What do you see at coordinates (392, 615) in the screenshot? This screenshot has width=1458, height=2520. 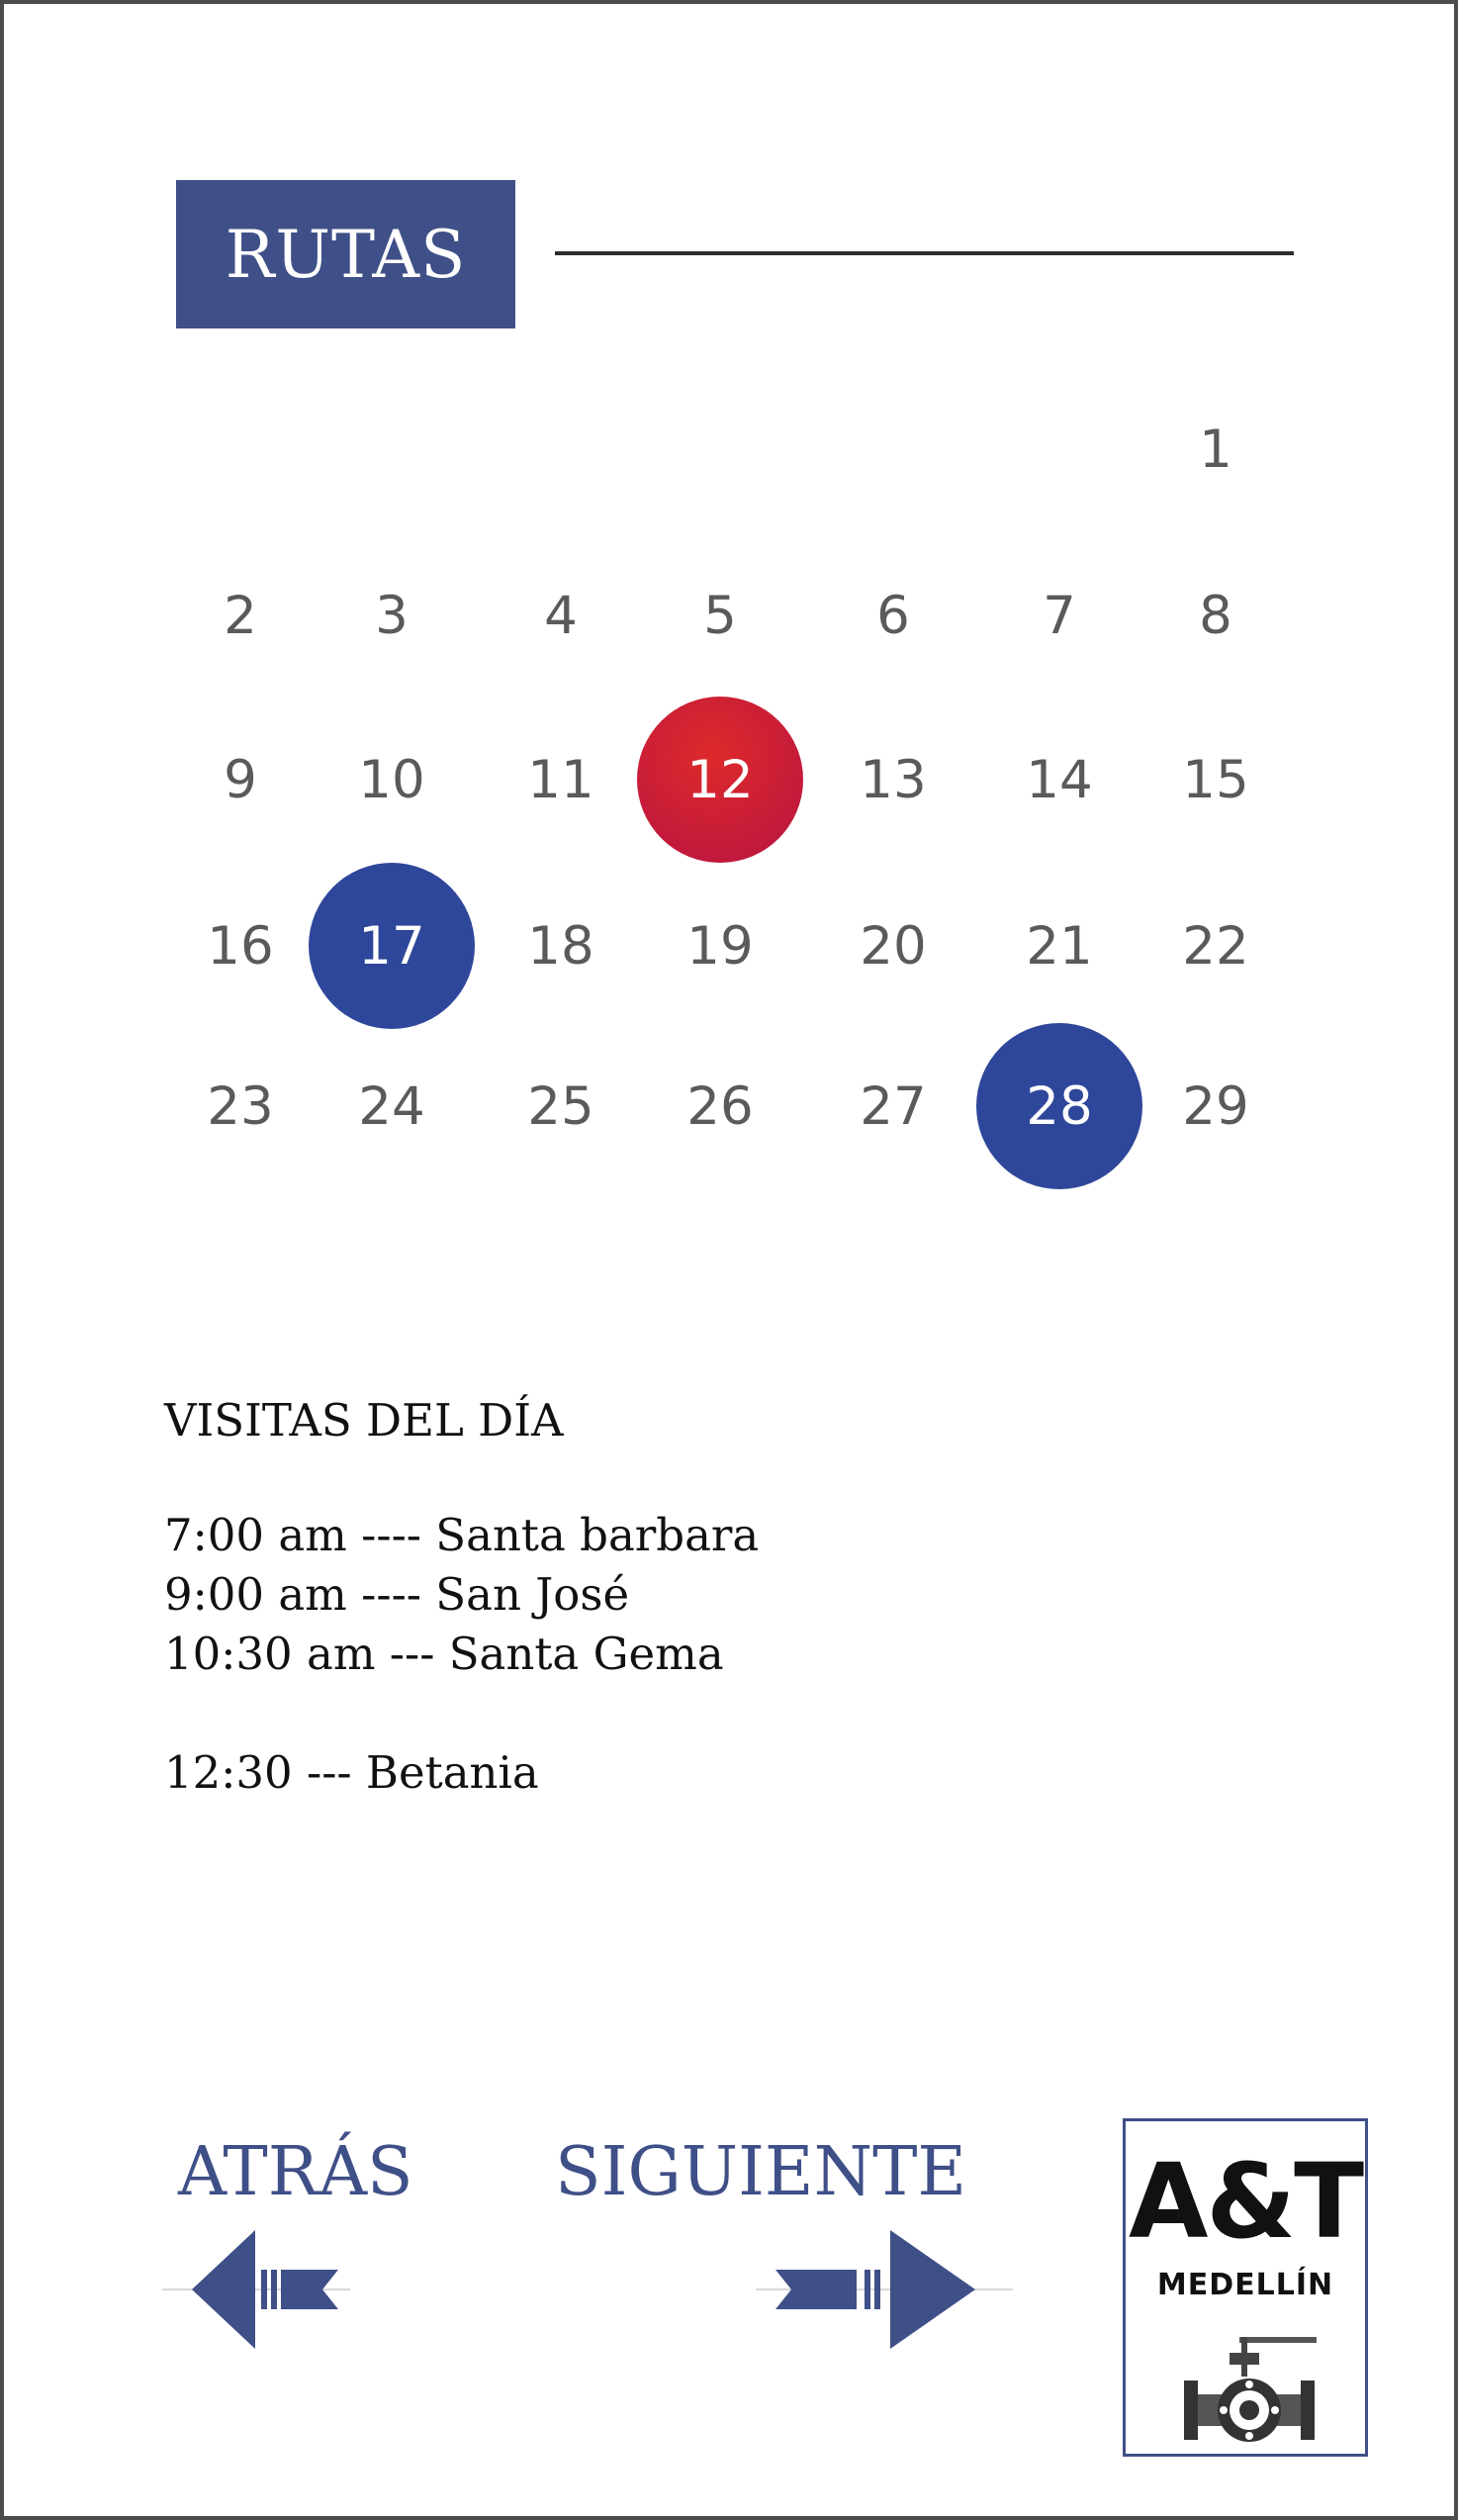 I see `calendar-day-3: 3` at bounding box center [392, 615].